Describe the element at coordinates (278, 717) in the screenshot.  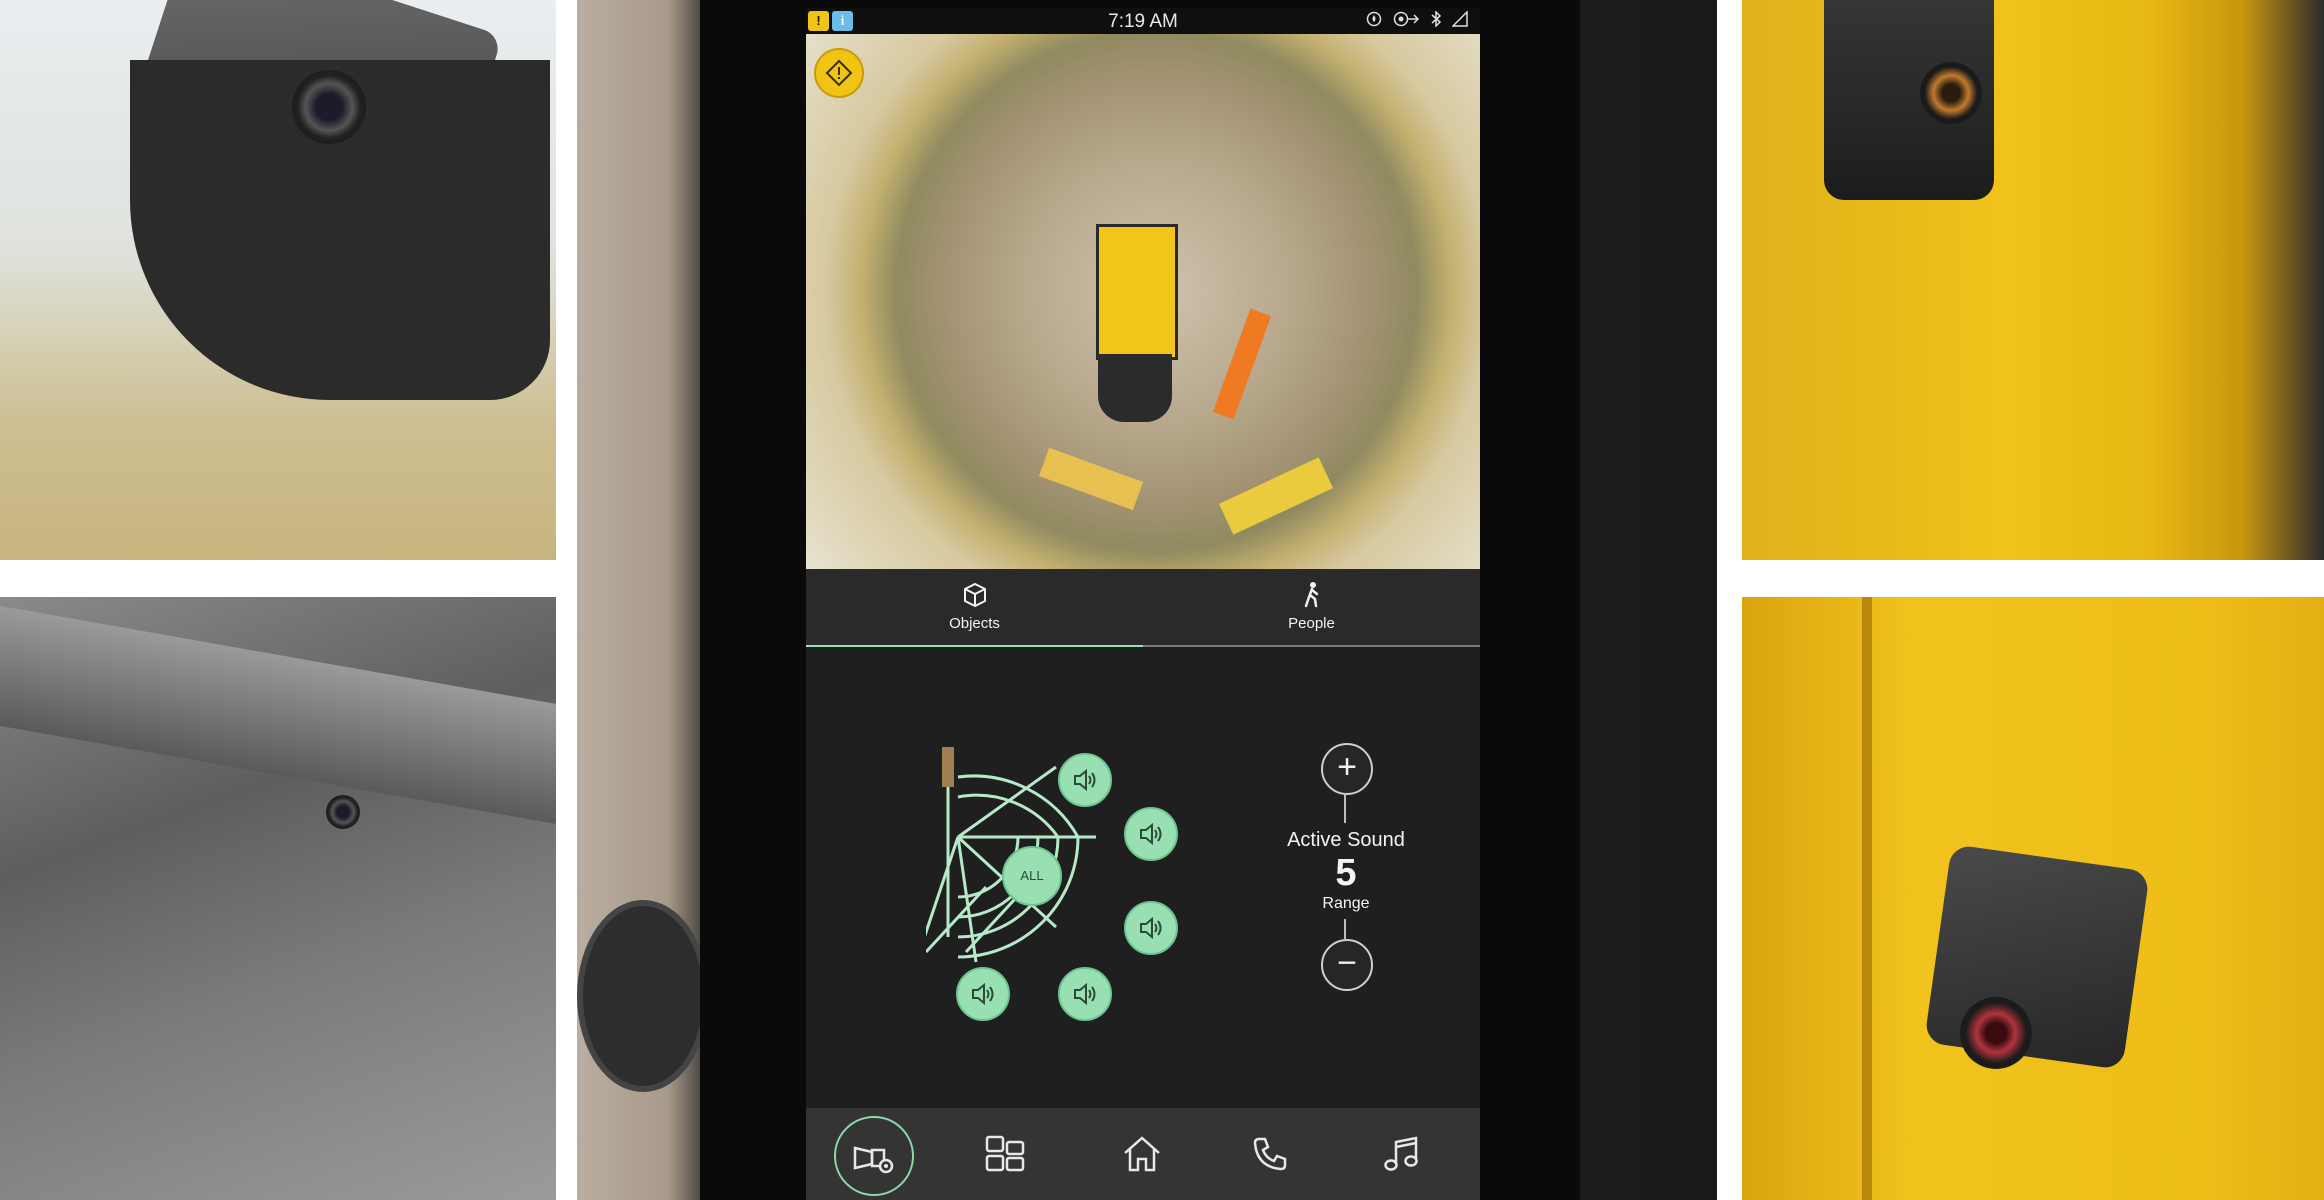
I see `roof-edge` at that location.